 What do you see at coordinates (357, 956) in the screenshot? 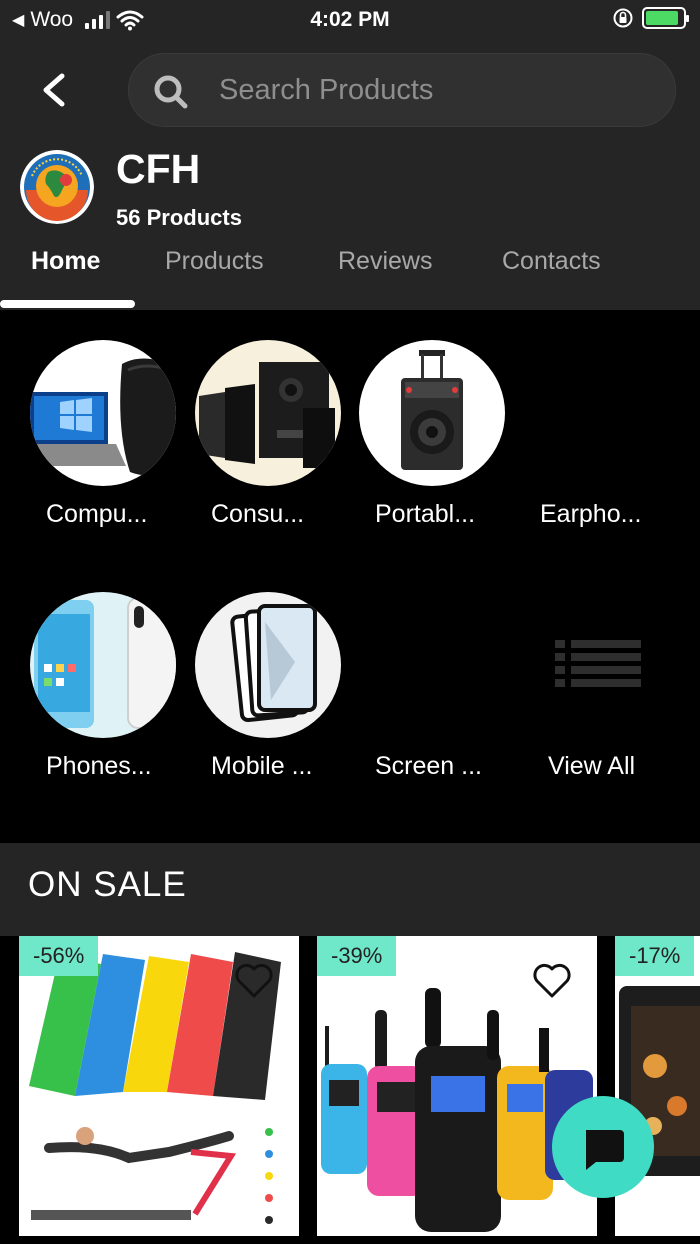
I see `discount-badge: -39%` at bounding box center [357, 956].